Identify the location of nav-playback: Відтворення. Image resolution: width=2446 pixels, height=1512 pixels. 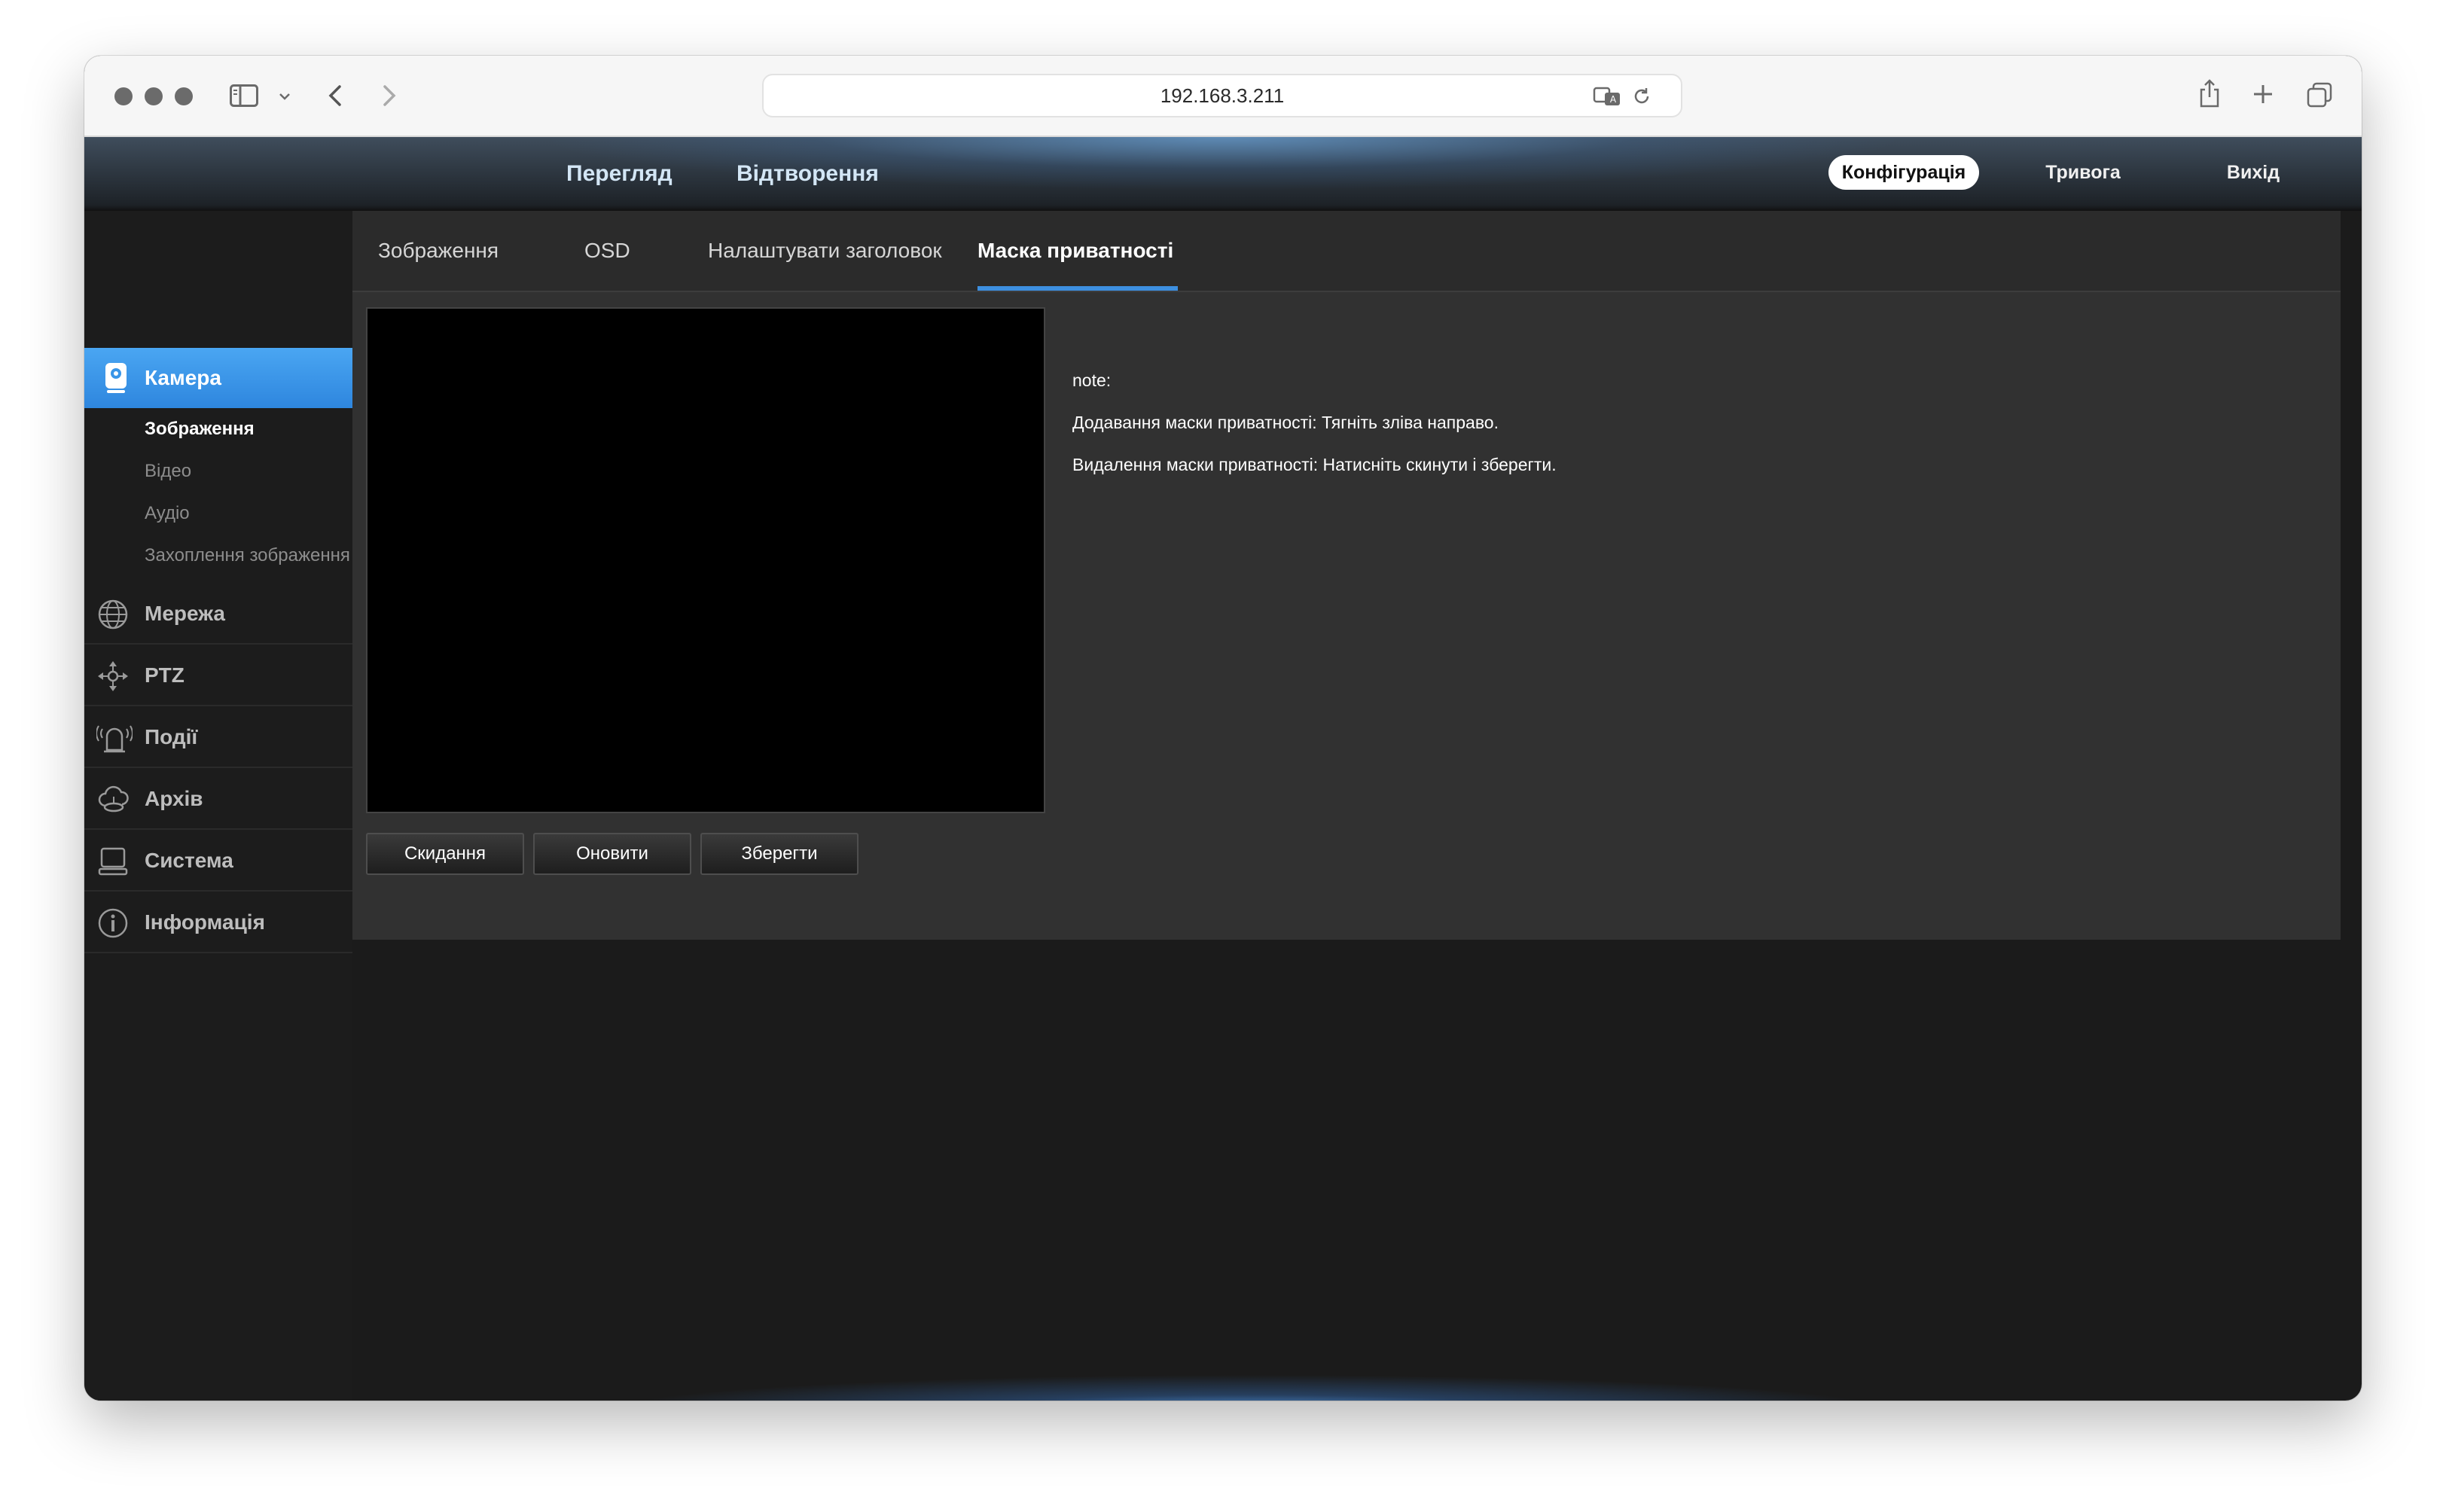
(808, 174).